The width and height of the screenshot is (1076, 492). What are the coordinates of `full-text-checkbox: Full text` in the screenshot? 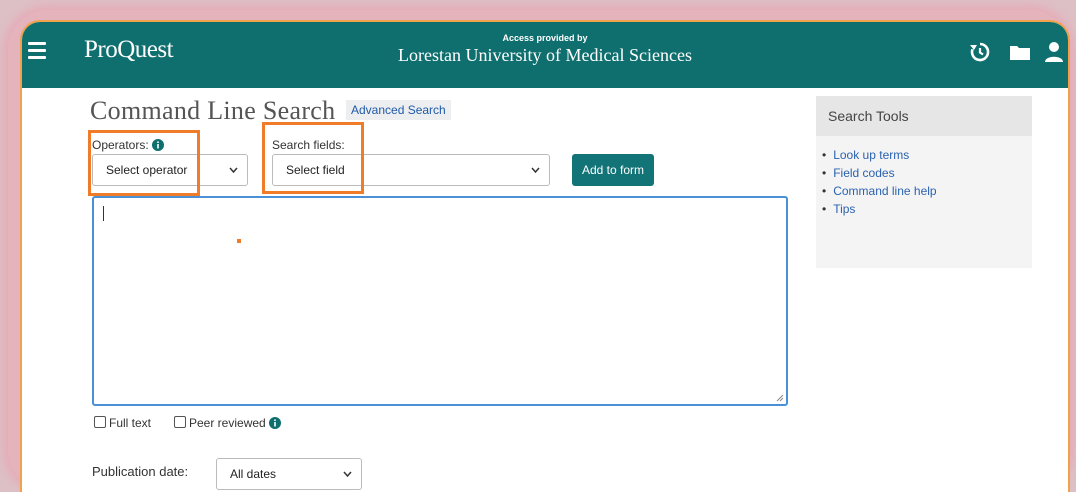 It's located at (122, 423).